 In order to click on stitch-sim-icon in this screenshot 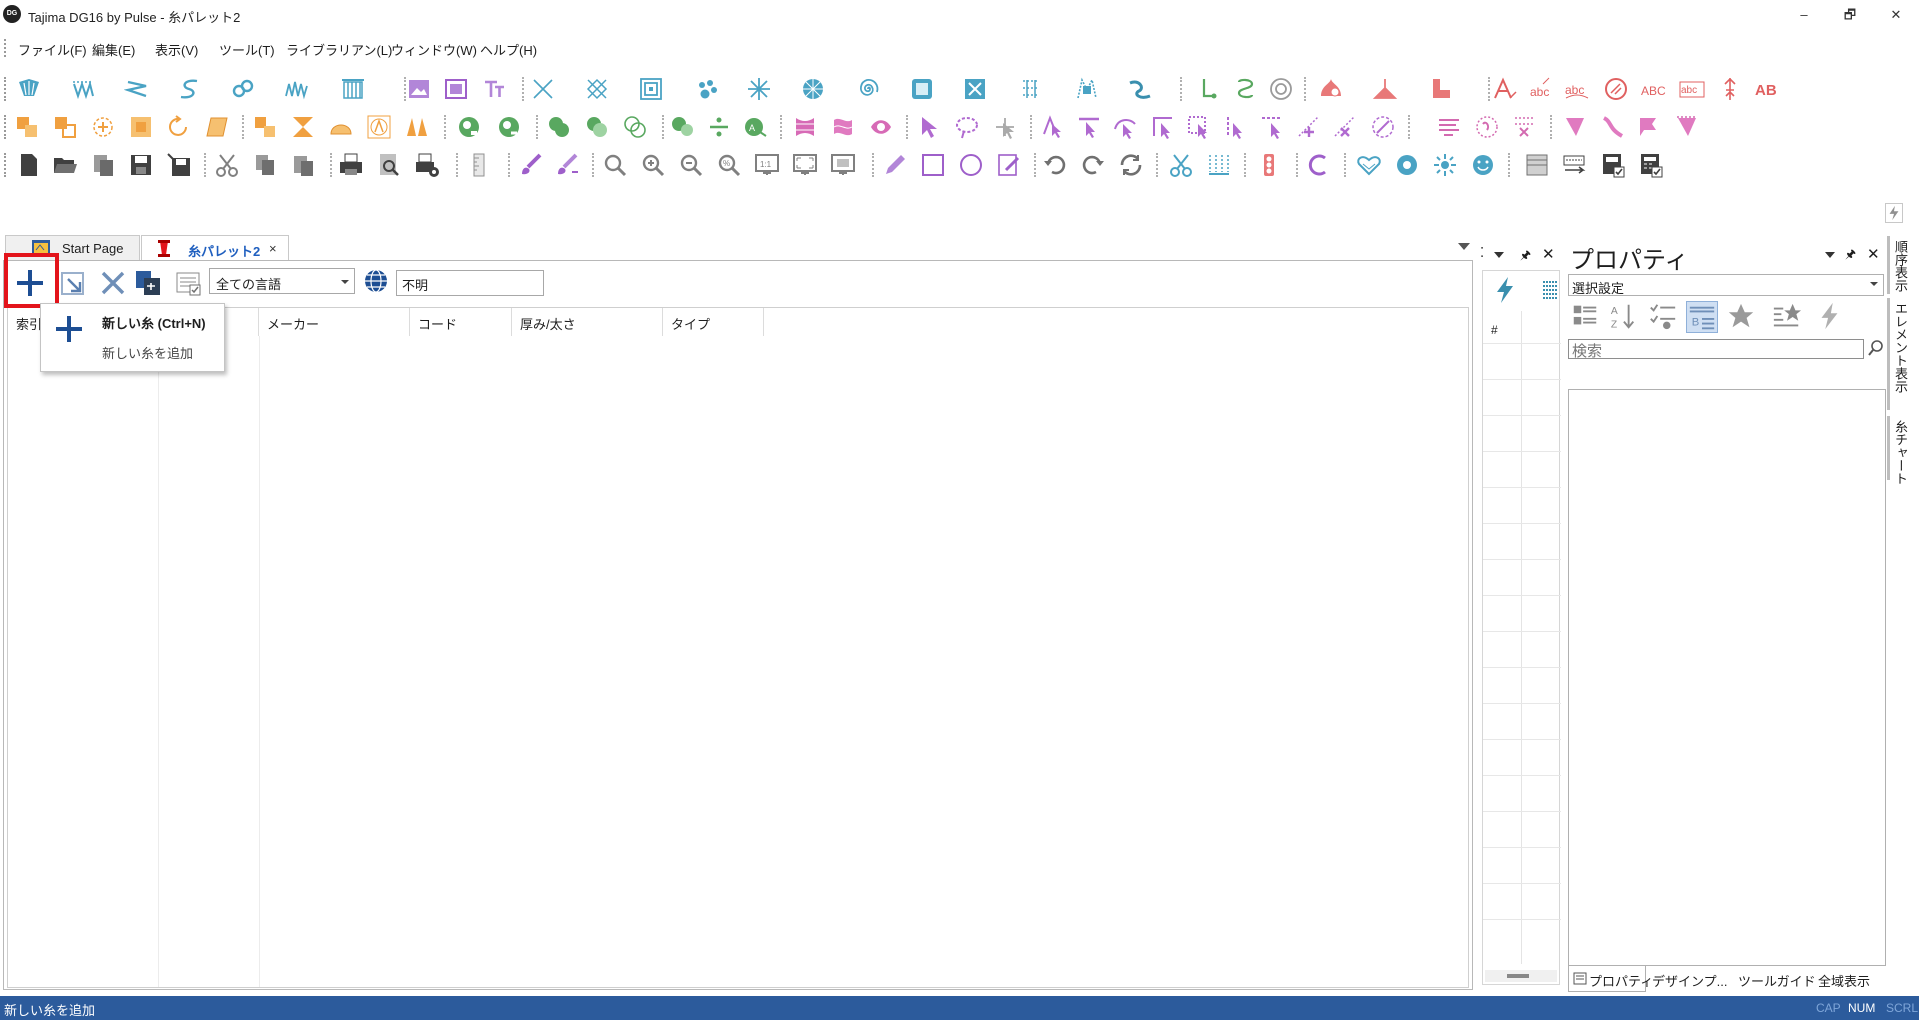, I will do `click(1219, 165)`.